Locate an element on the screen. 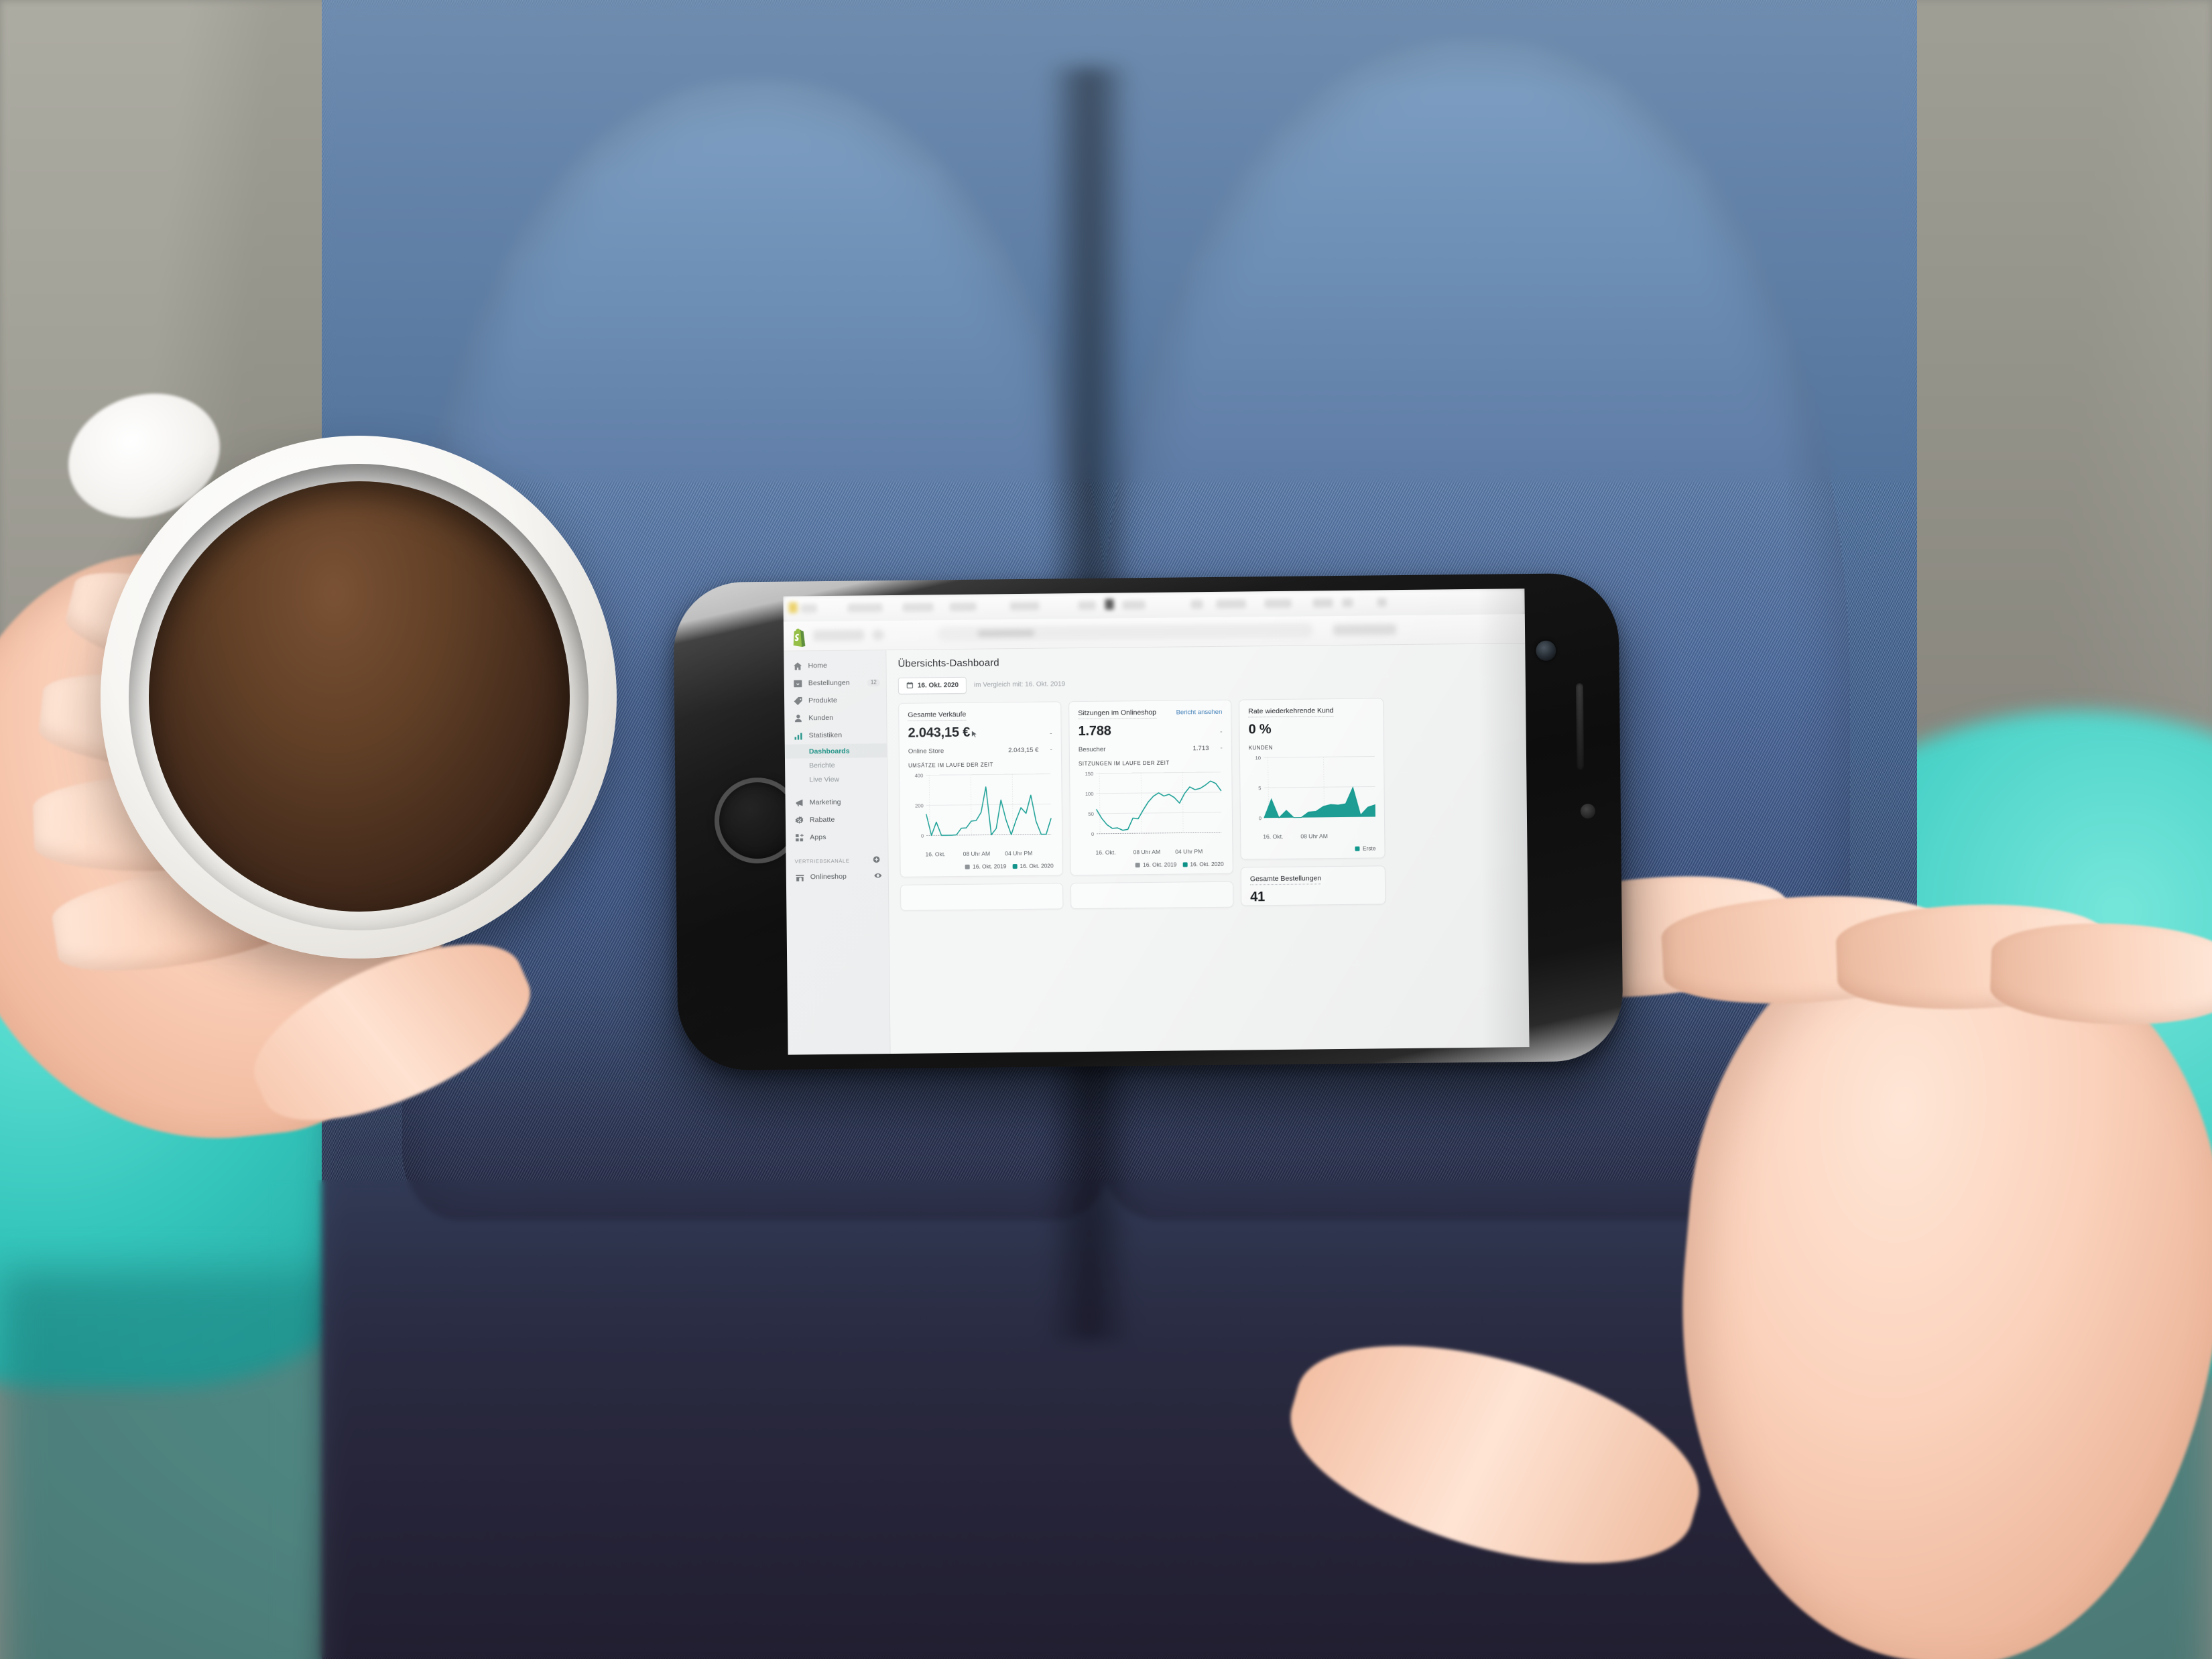 The image size is (2212, 1659). sub-metric-row: Besucher 1.713 - is located at coordinates (1151, 749).